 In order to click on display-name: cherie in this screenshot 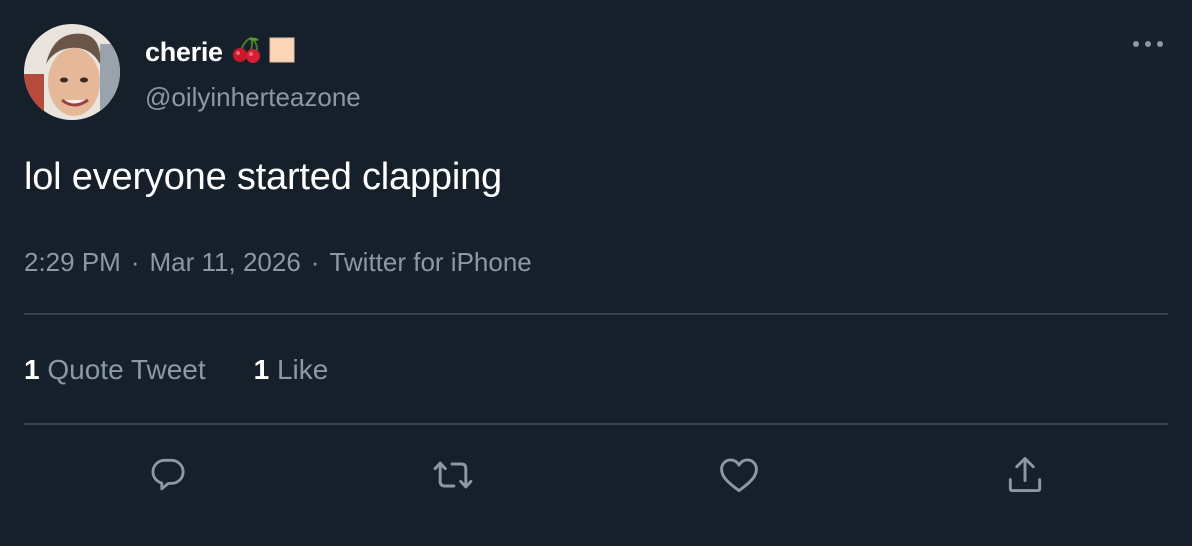, I will do `click(184, 52)`.